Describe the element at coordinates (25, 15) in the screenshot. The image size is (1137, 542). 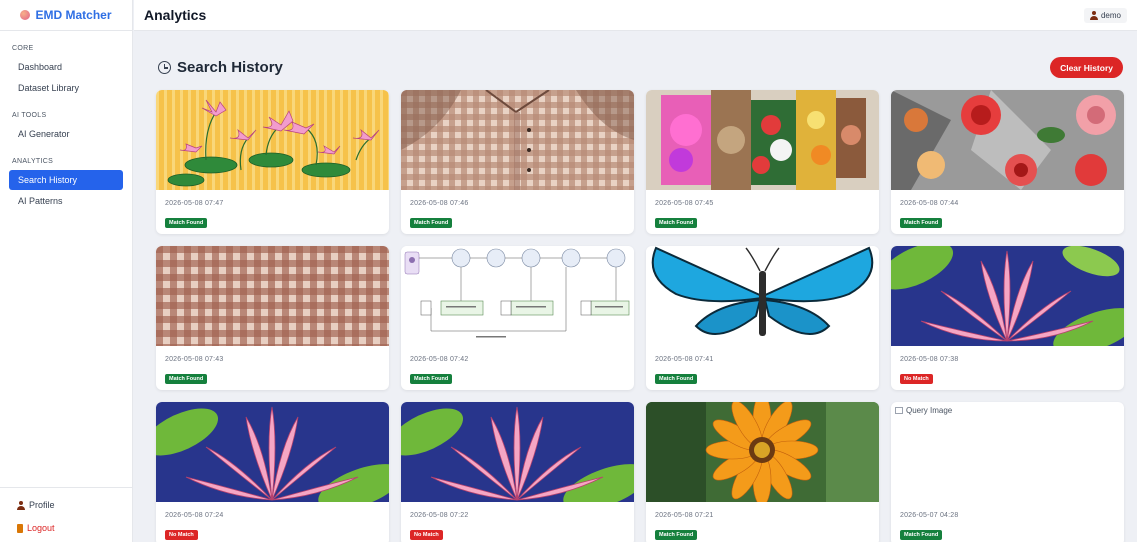
I see `flower-logo-icon` at that location.